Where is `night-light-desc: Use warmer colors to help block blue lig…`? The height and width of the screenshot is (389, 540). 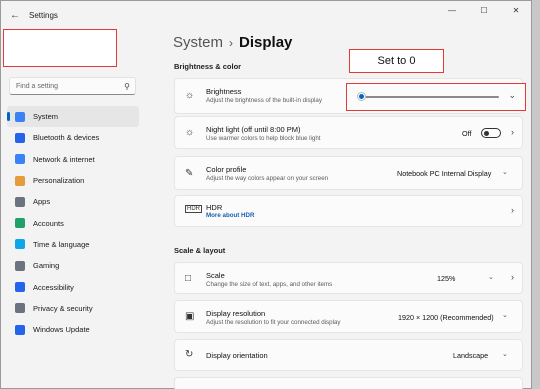 night-light-desc: Use warmer colors to help block blue lig… is located at coordinates (263, 138).